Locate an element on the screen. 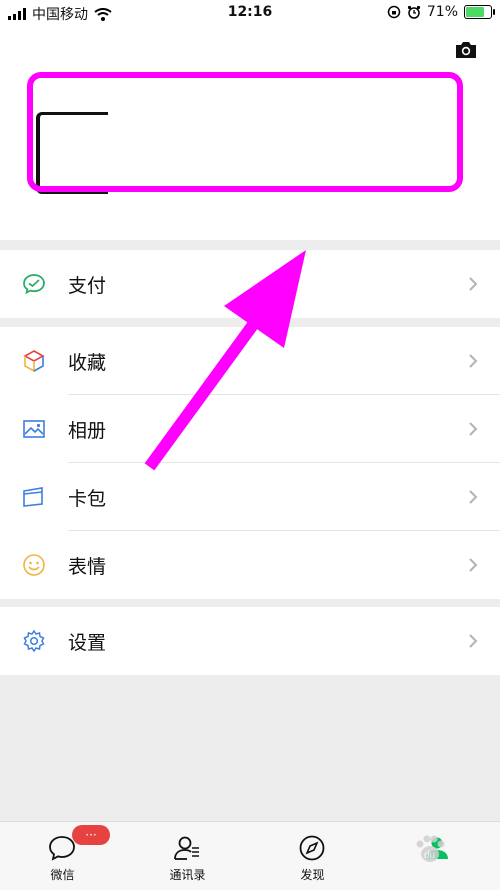 The image size is (500, 890). tab-contacts-label: 通讯录 is located at coordinates (187, 875).